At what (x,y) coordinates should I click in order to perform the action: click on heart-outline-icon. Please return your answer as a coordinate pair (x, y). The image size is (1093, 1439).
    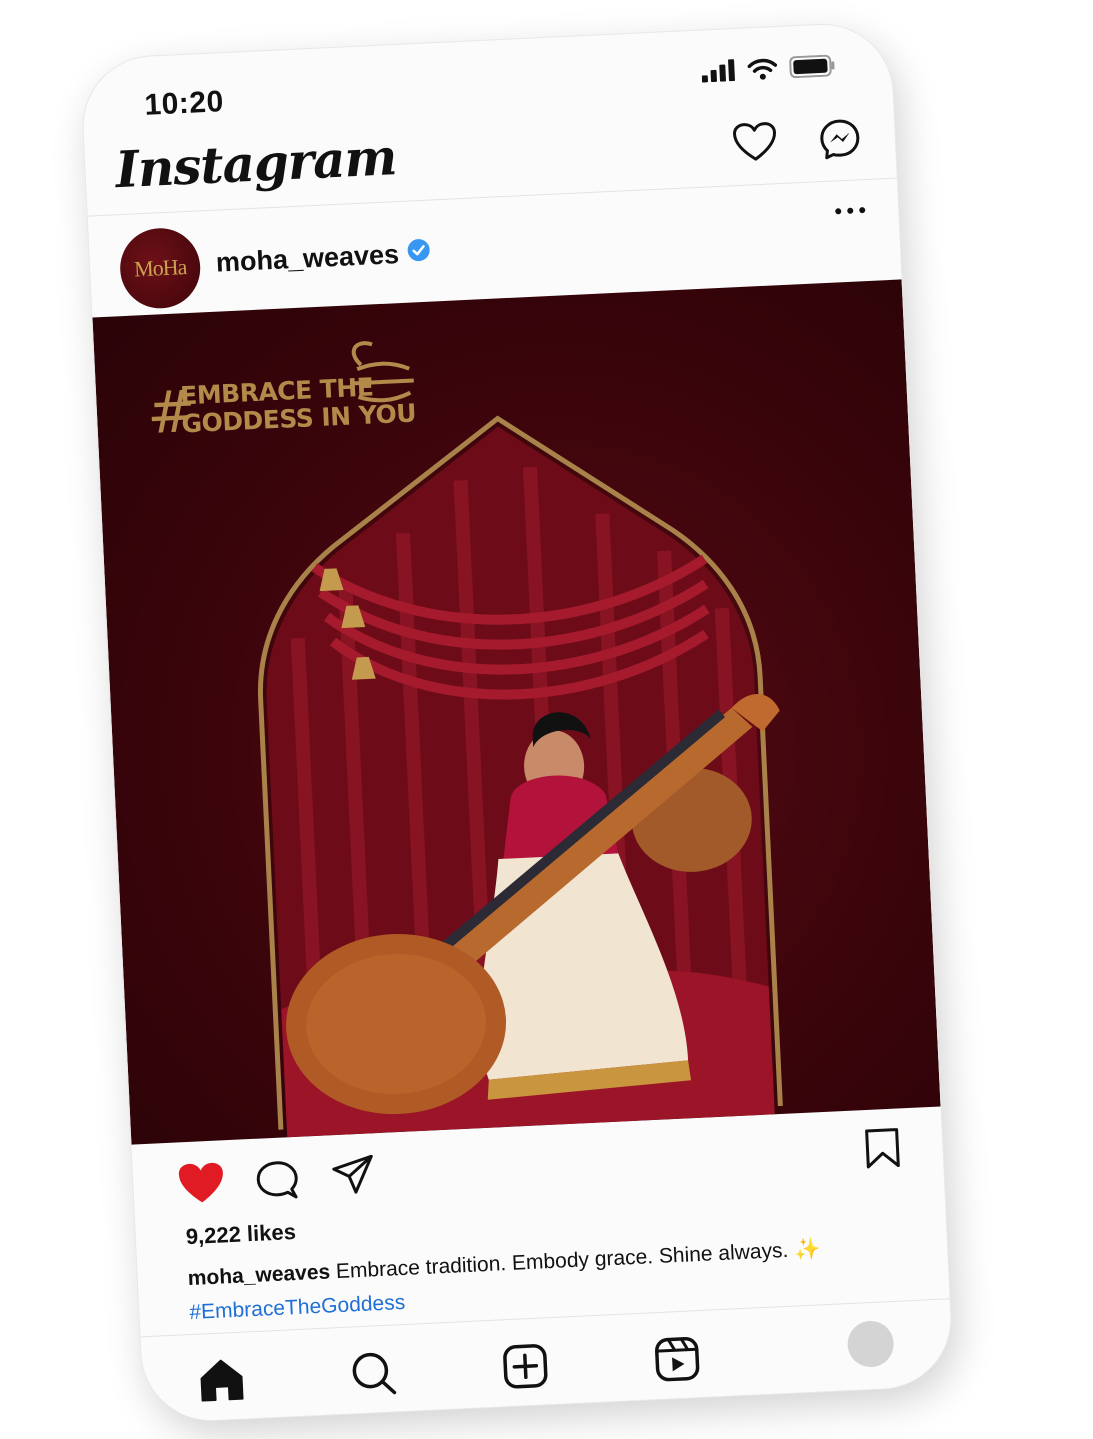
    Looking at the image, I should click on (755, 145).